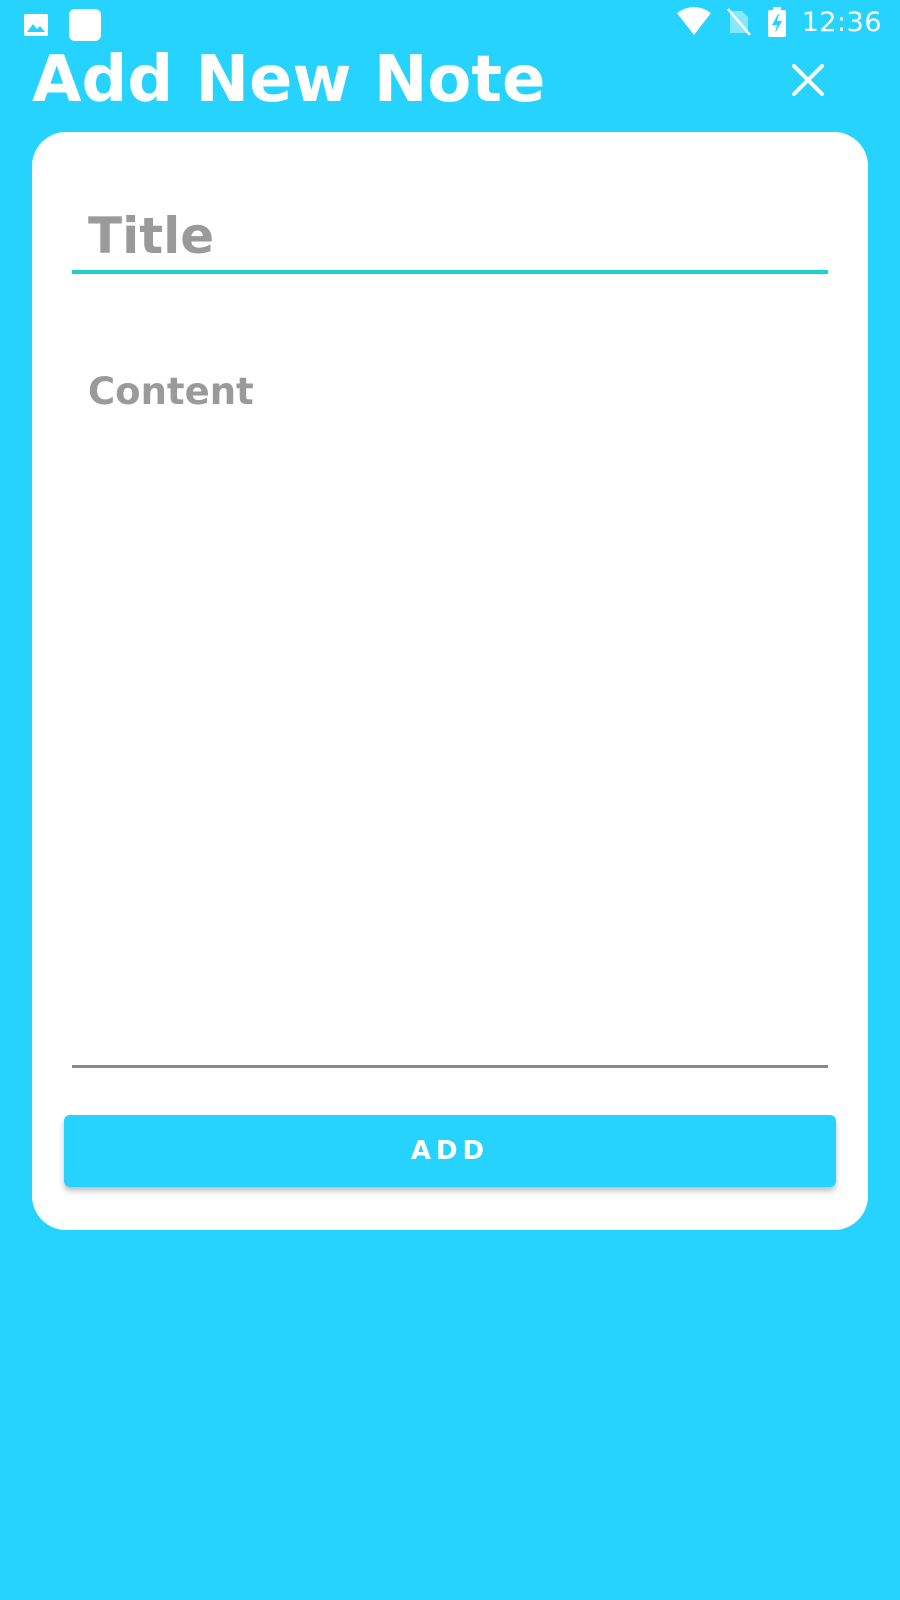  I want to click on status-right-icons: 12:36, so click(779, 22).